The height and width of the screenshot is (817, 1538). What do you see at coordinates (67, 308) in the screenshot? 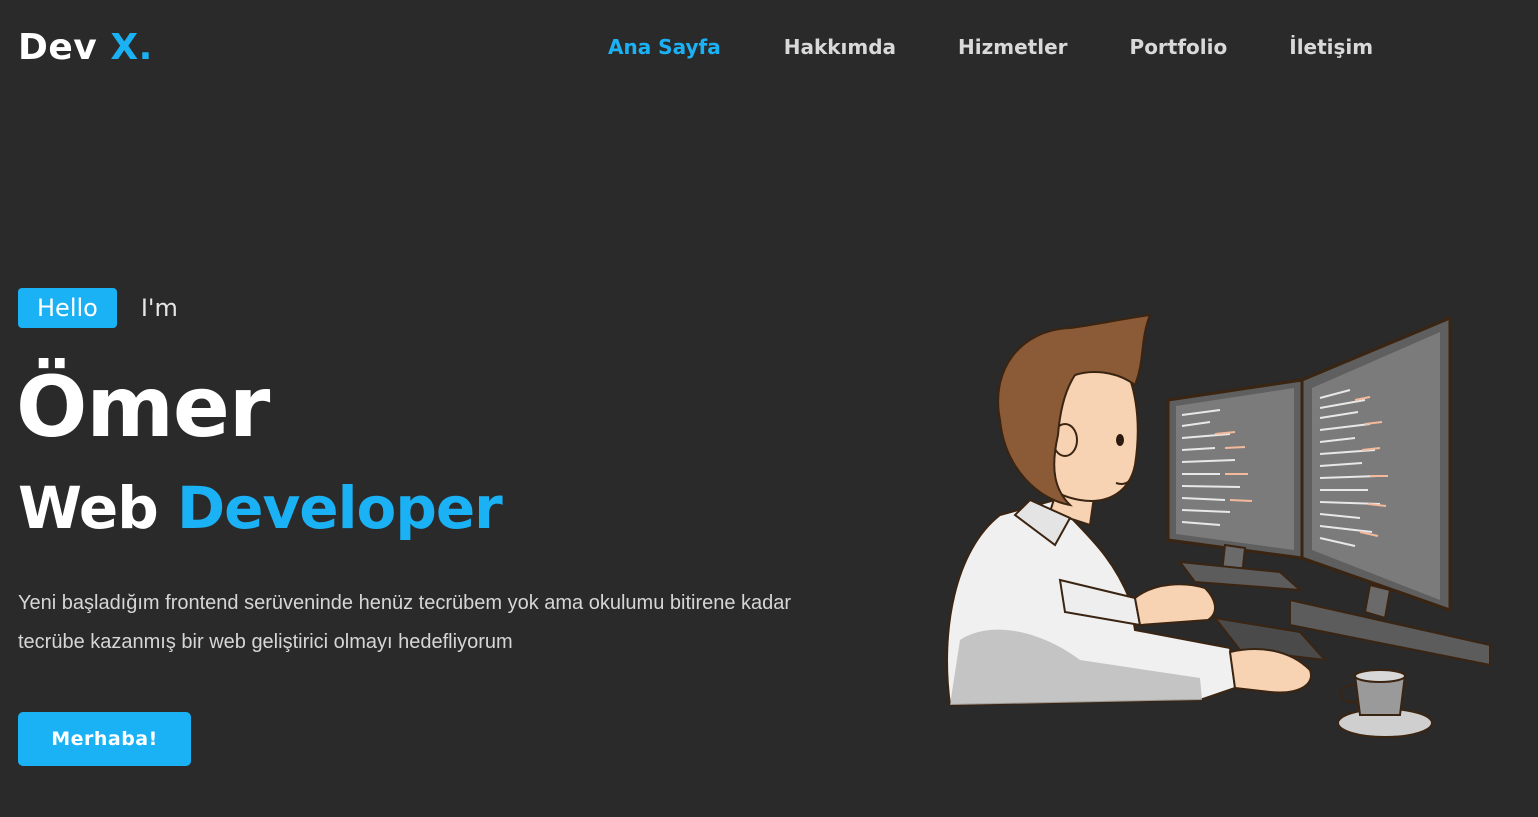
I see `hello-badge: Hello` at bounding box center [67, 308].